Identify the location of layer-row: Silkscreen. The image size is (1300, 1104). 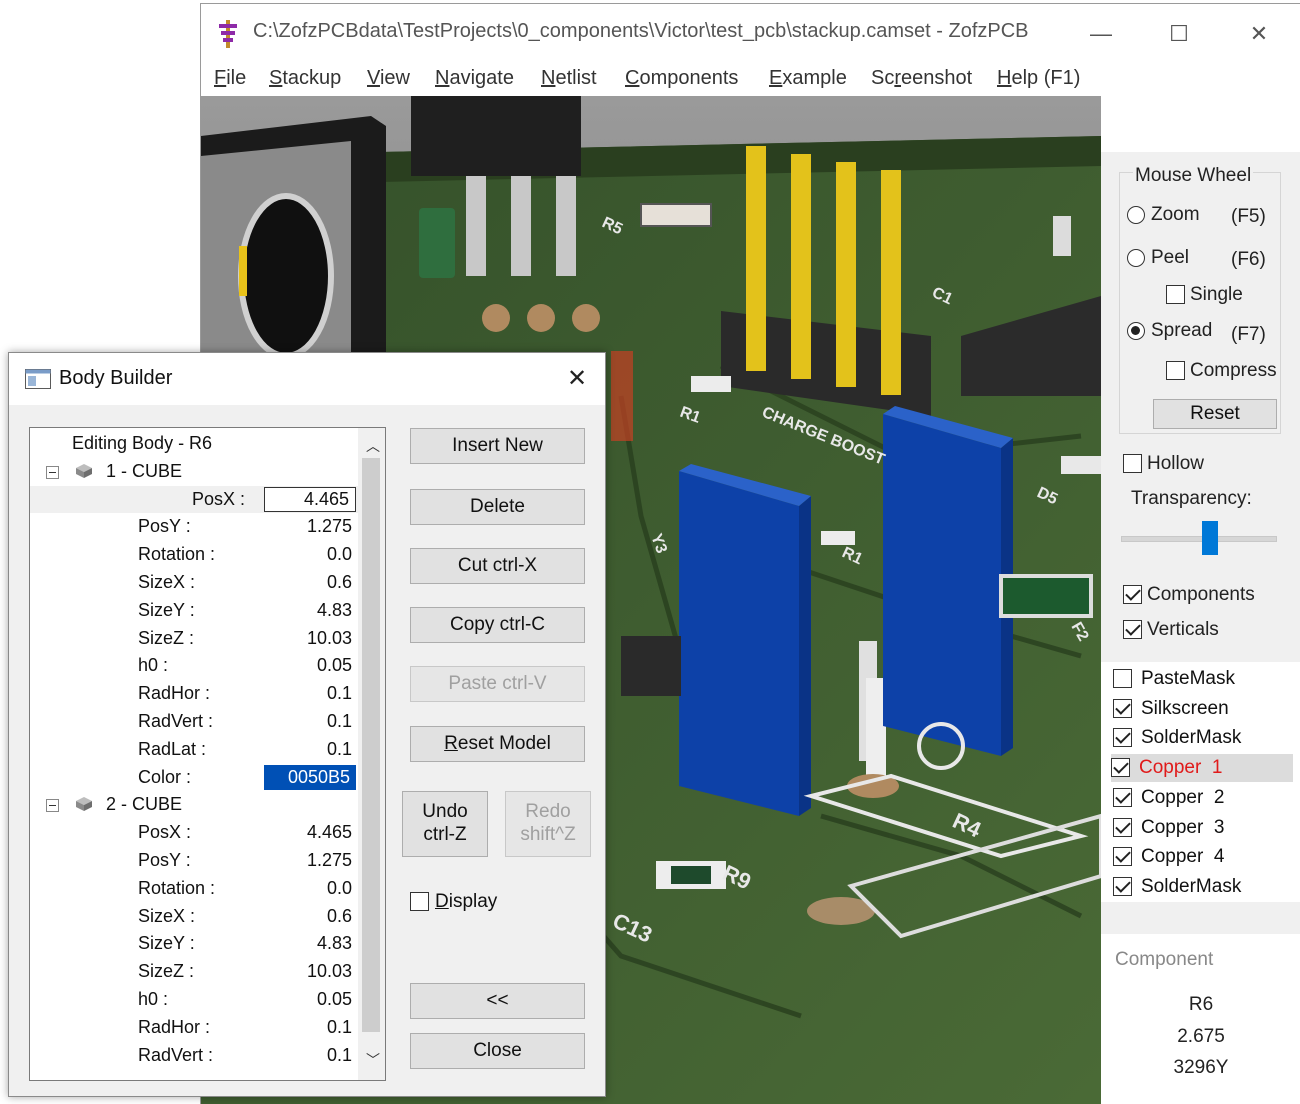
(1203, 709).